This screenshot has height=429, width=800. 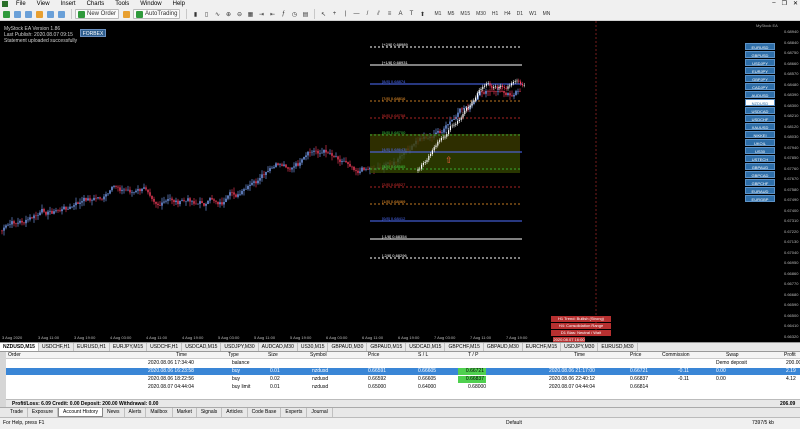 What do you see at coordinates (228, 14) in the screenshot?
I see `zoom-in-icon: ⊕` at bounding box center [228, 14].